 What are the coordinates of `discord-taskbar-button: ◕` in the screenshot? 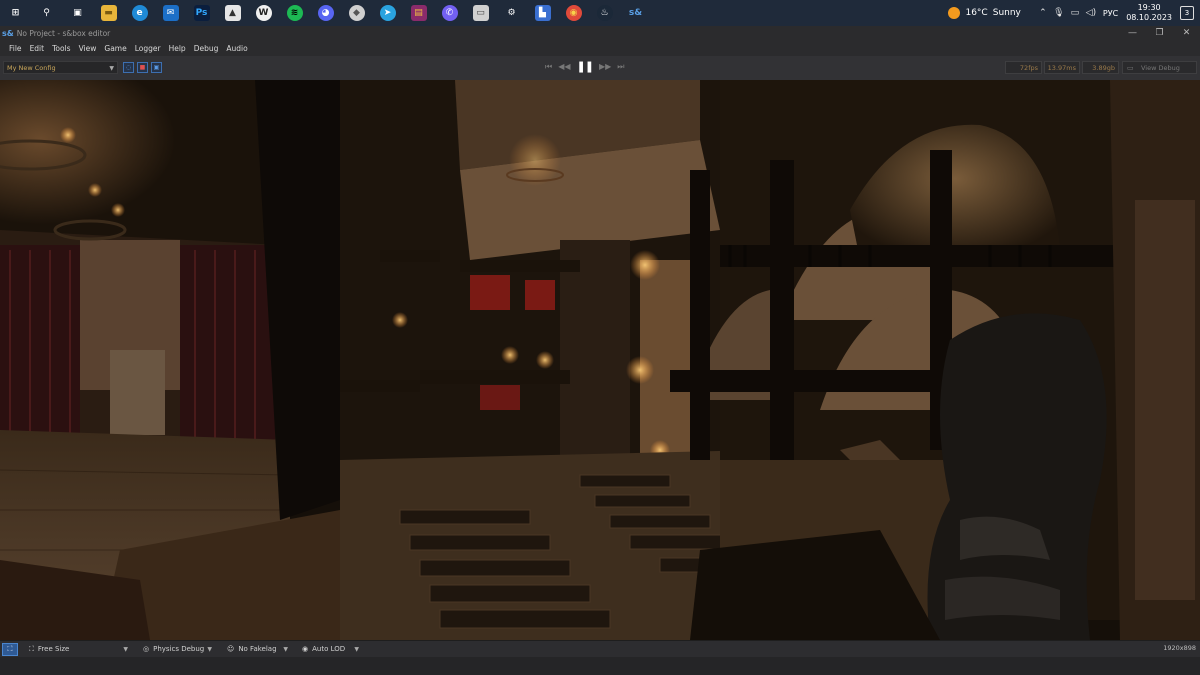 It's located at (325, 13).